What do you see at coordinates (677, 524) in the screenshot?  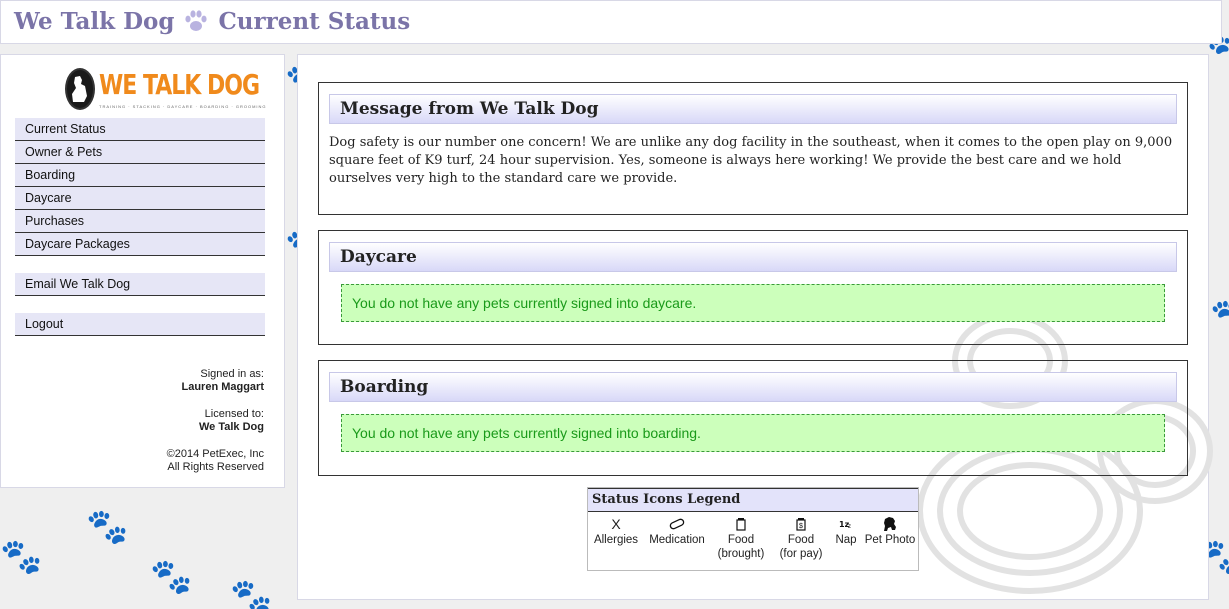 I see `pill-icon` at bounding box center [677, 524].